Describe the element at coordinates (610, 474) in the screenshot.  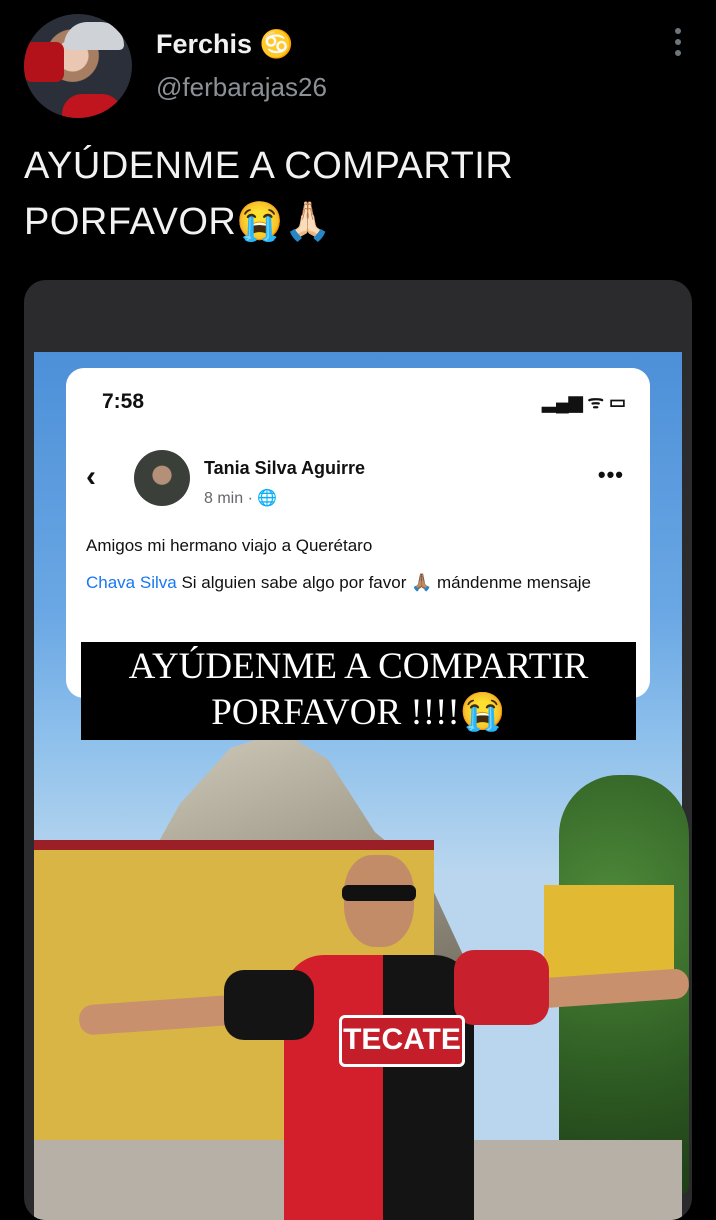
I see `post-more-icon: •••` at that location.